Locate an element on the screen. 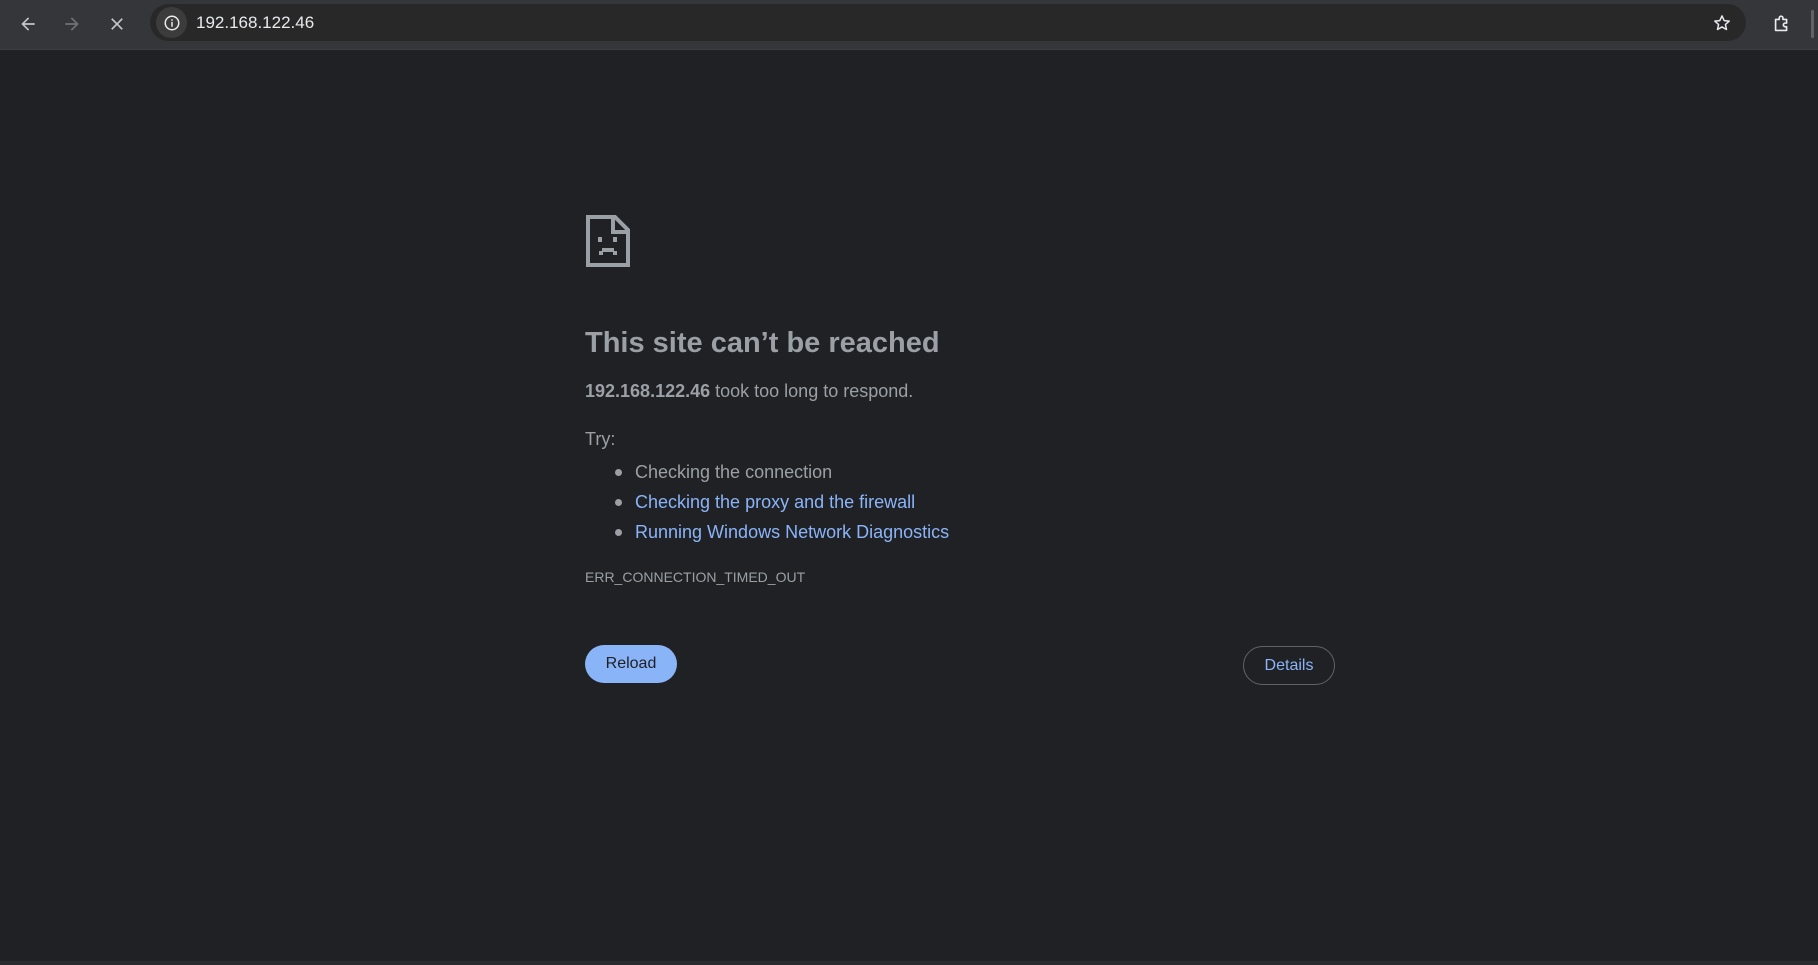 This screenshot has height=965, width=1818. star-icon is located at coordinates (1721, 22).